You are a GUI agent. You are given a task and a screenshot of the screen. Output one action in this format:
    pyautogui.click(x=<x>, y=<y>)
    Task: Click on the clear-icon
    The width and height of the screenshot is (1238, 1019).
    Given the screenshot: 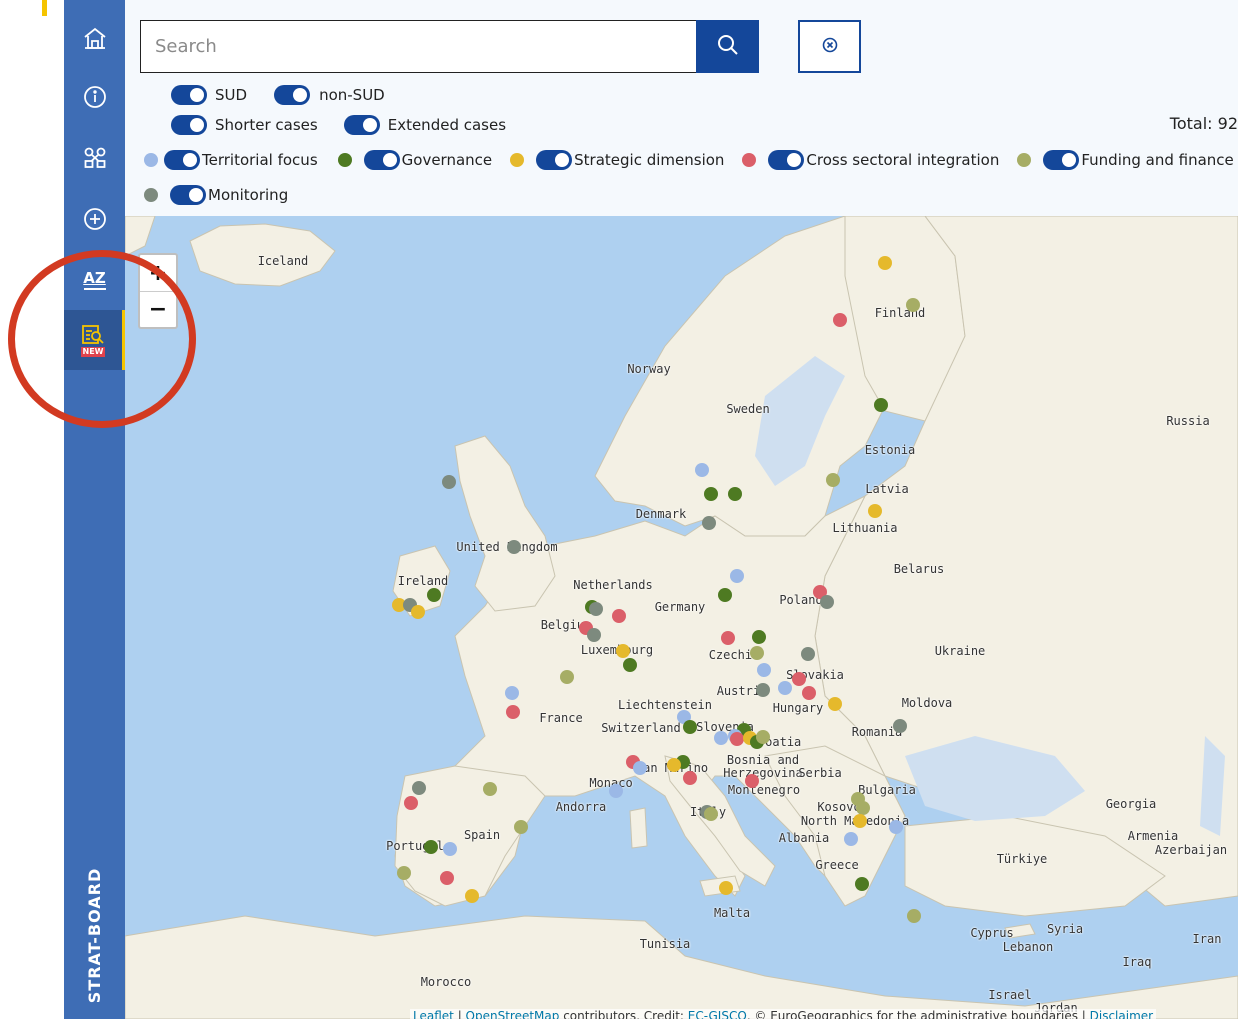 What is the action you would take?
    pyautogui.click(x=830, y=47)
    